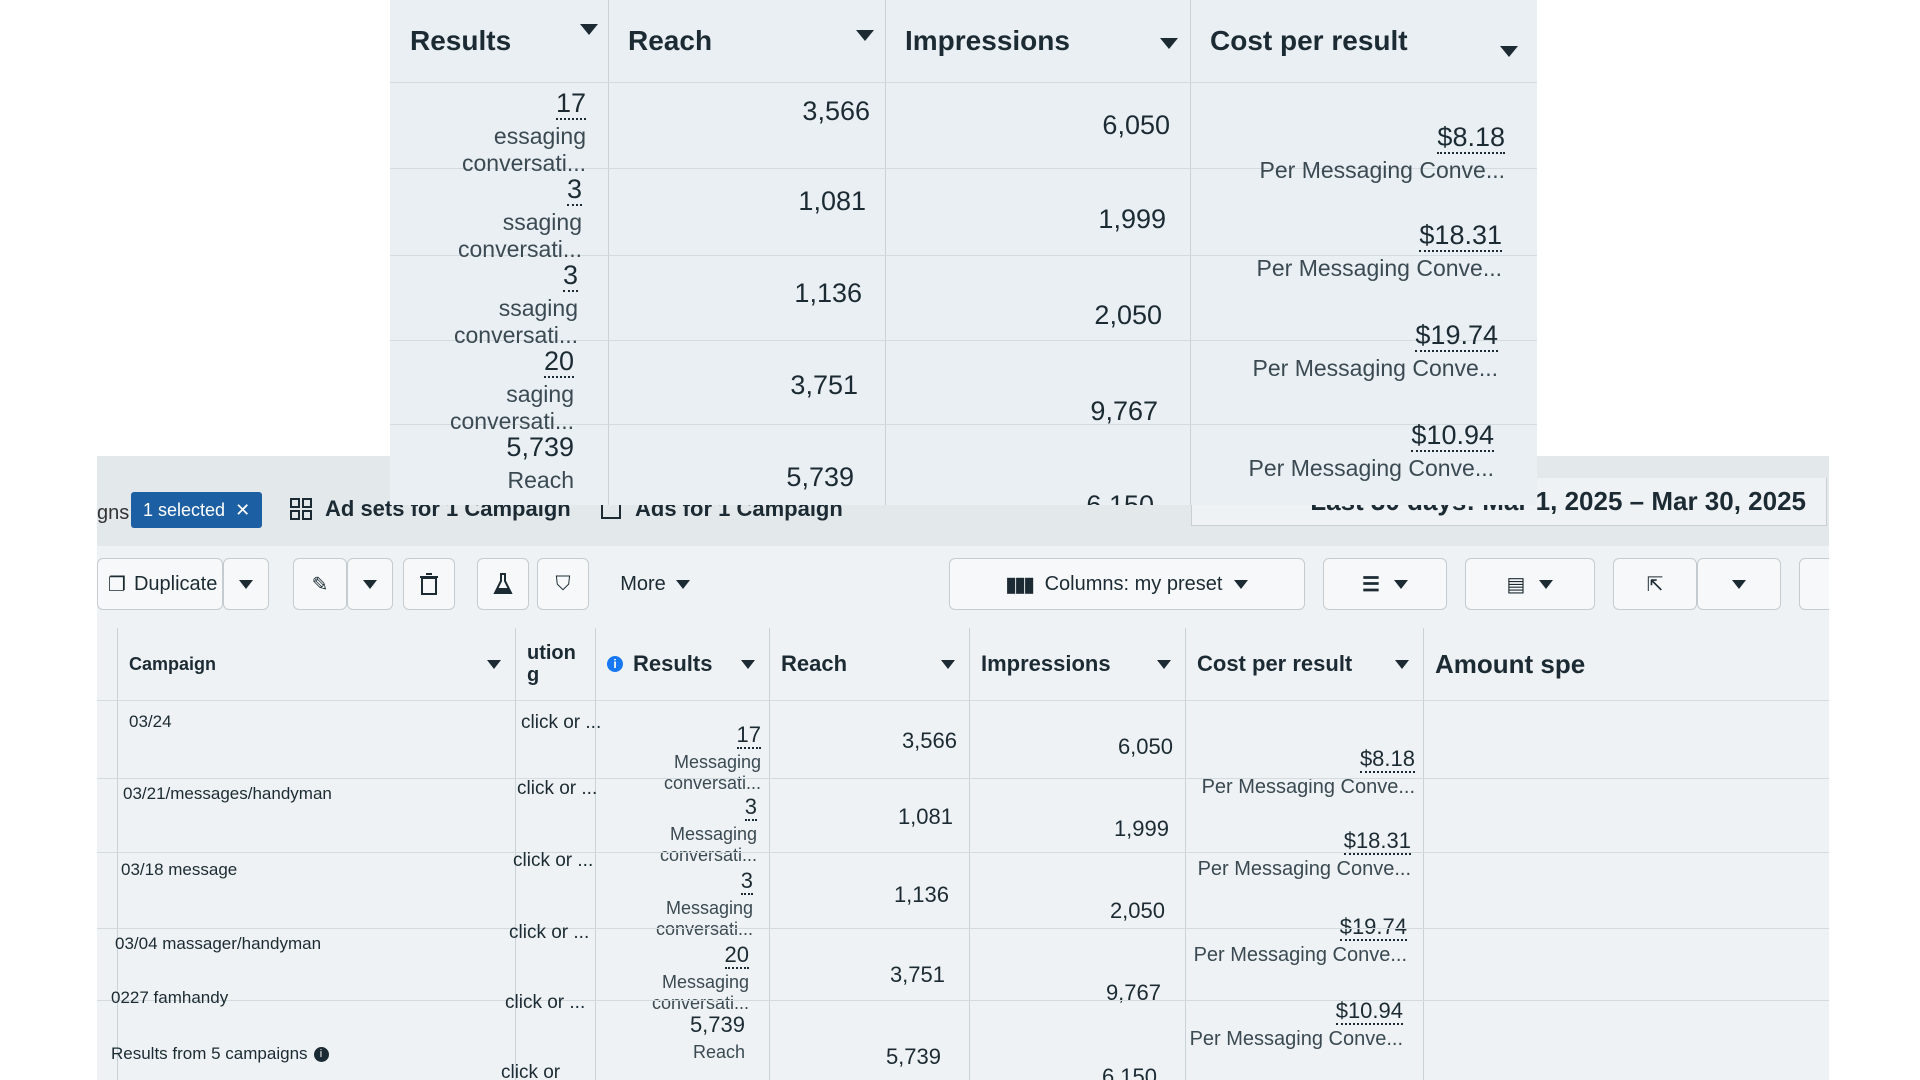  Describe the element at coordinates (1814, 584) in the screenshot. I see `overflow-button` at that location.